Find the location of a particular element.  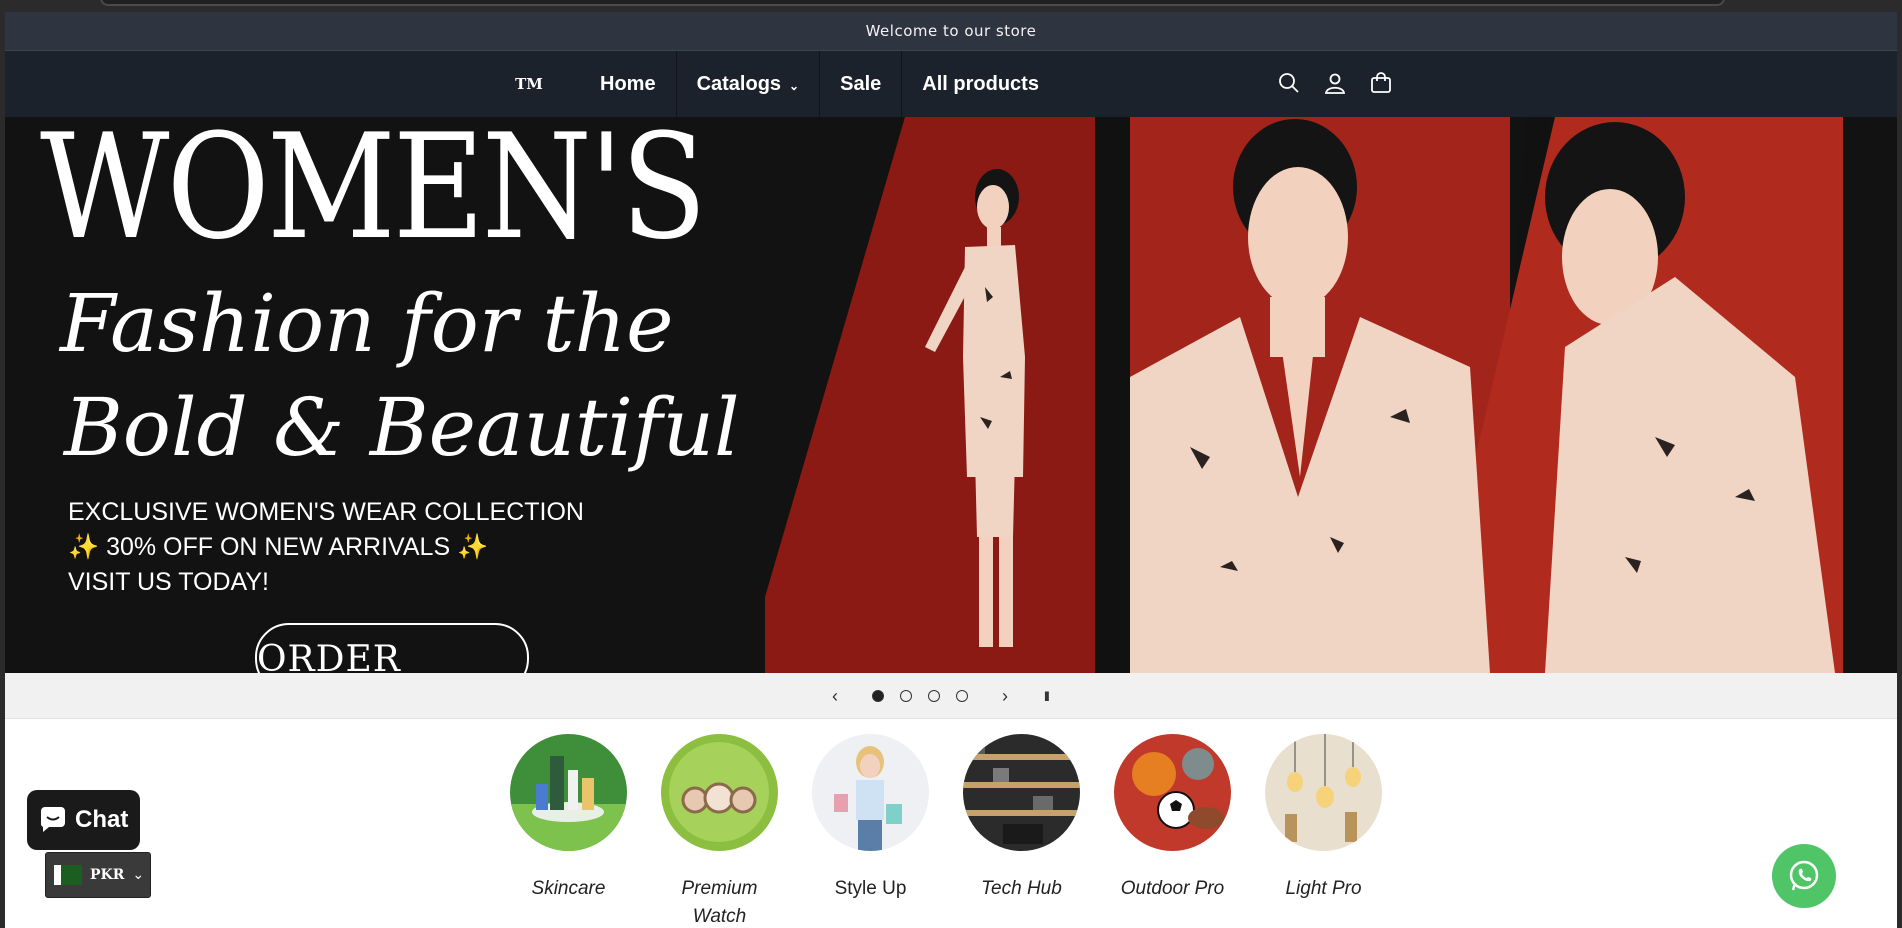

category-style-up: Style Up is located at coordinates (870, 831).